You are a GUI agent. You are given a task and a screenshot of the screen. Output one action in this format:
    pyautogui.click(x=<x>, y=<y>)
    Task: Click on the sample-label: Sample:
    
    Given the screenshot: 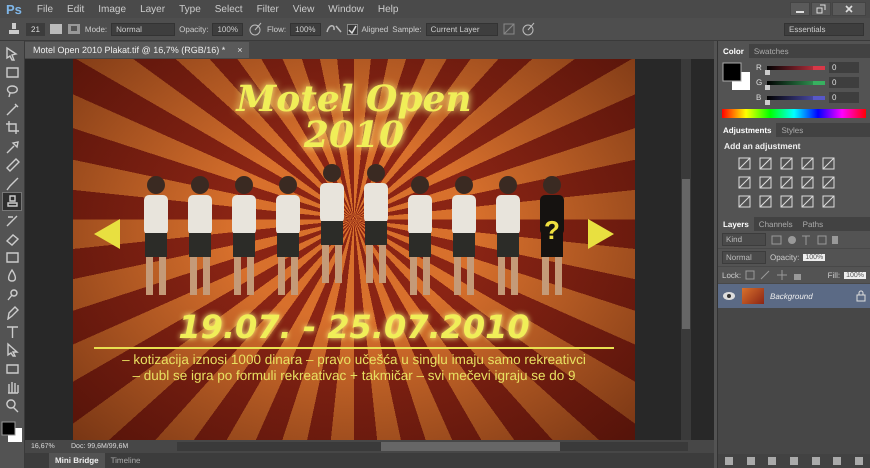 What is the action you would take?
    pyautogui.click(x=407, y=29)
    